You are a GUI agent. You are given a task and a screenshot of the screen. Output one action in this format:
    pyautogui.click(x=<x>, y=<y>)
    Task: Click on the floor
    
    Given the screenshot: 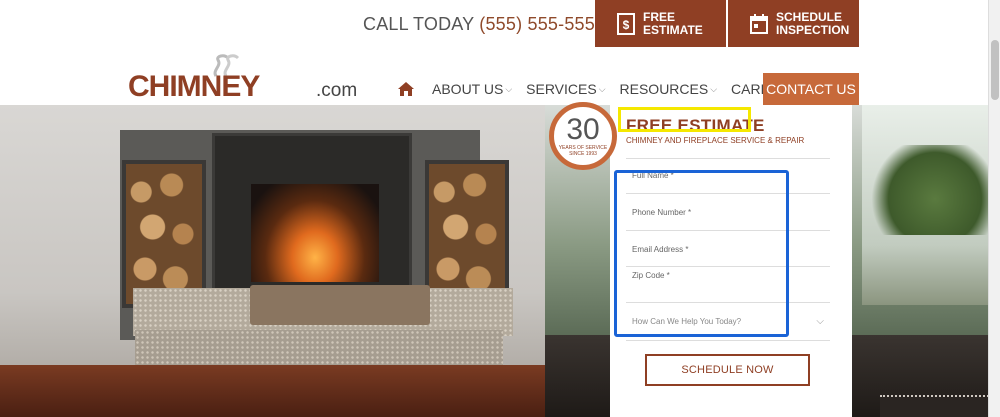 What is the action you would take?
    pyautogui.click(x=272, y=391)
    